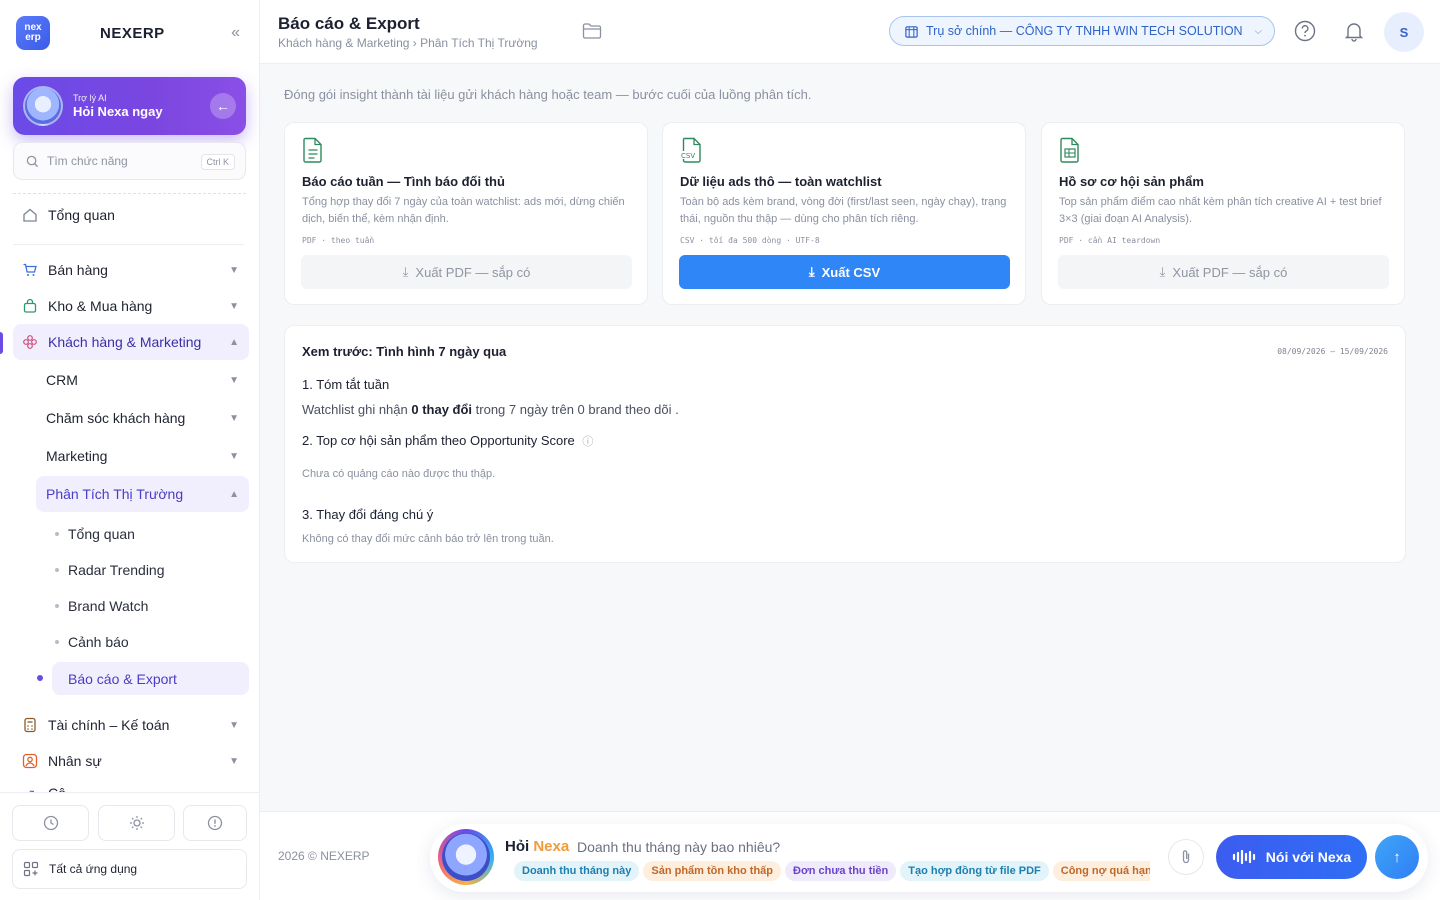 Image resolution: width=1440 pixels, height=900 pixels. Describe the element at coordinates (150, 570) in the screenshot. I see `leaf-radar-trending: Radar Trending` at that location.